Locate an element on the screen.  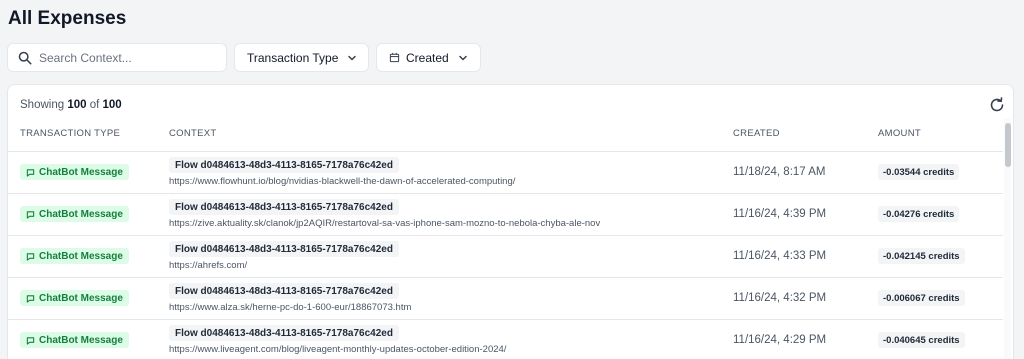
transaction-type-label: Transaction Type is located at coordinates (293, 57).